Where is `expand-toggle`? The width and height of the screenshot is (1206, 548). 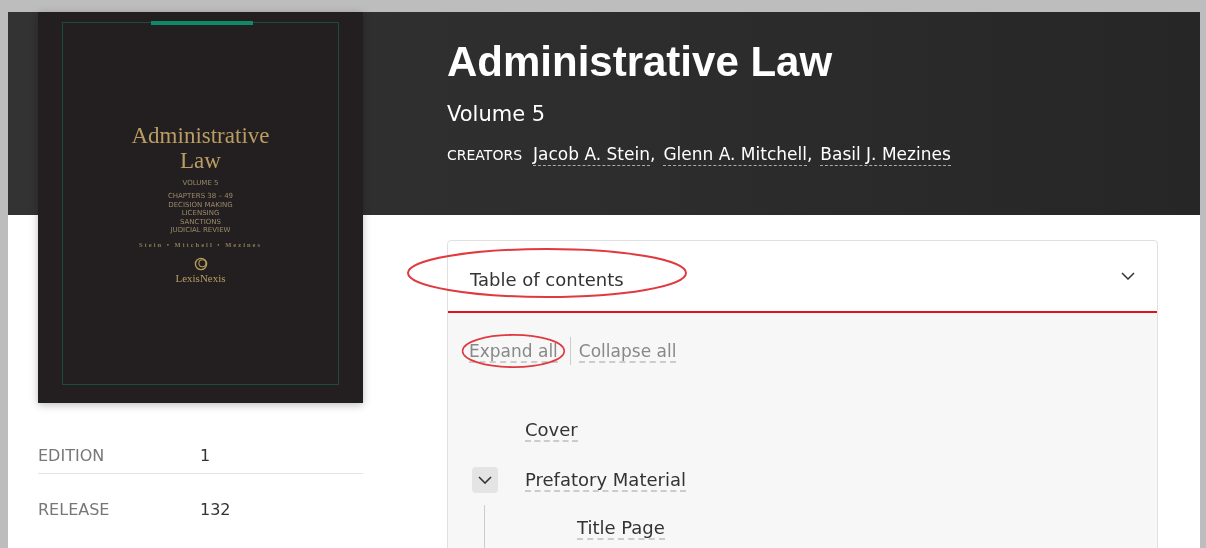
expand-toggle is located at coordinates (485, 480).